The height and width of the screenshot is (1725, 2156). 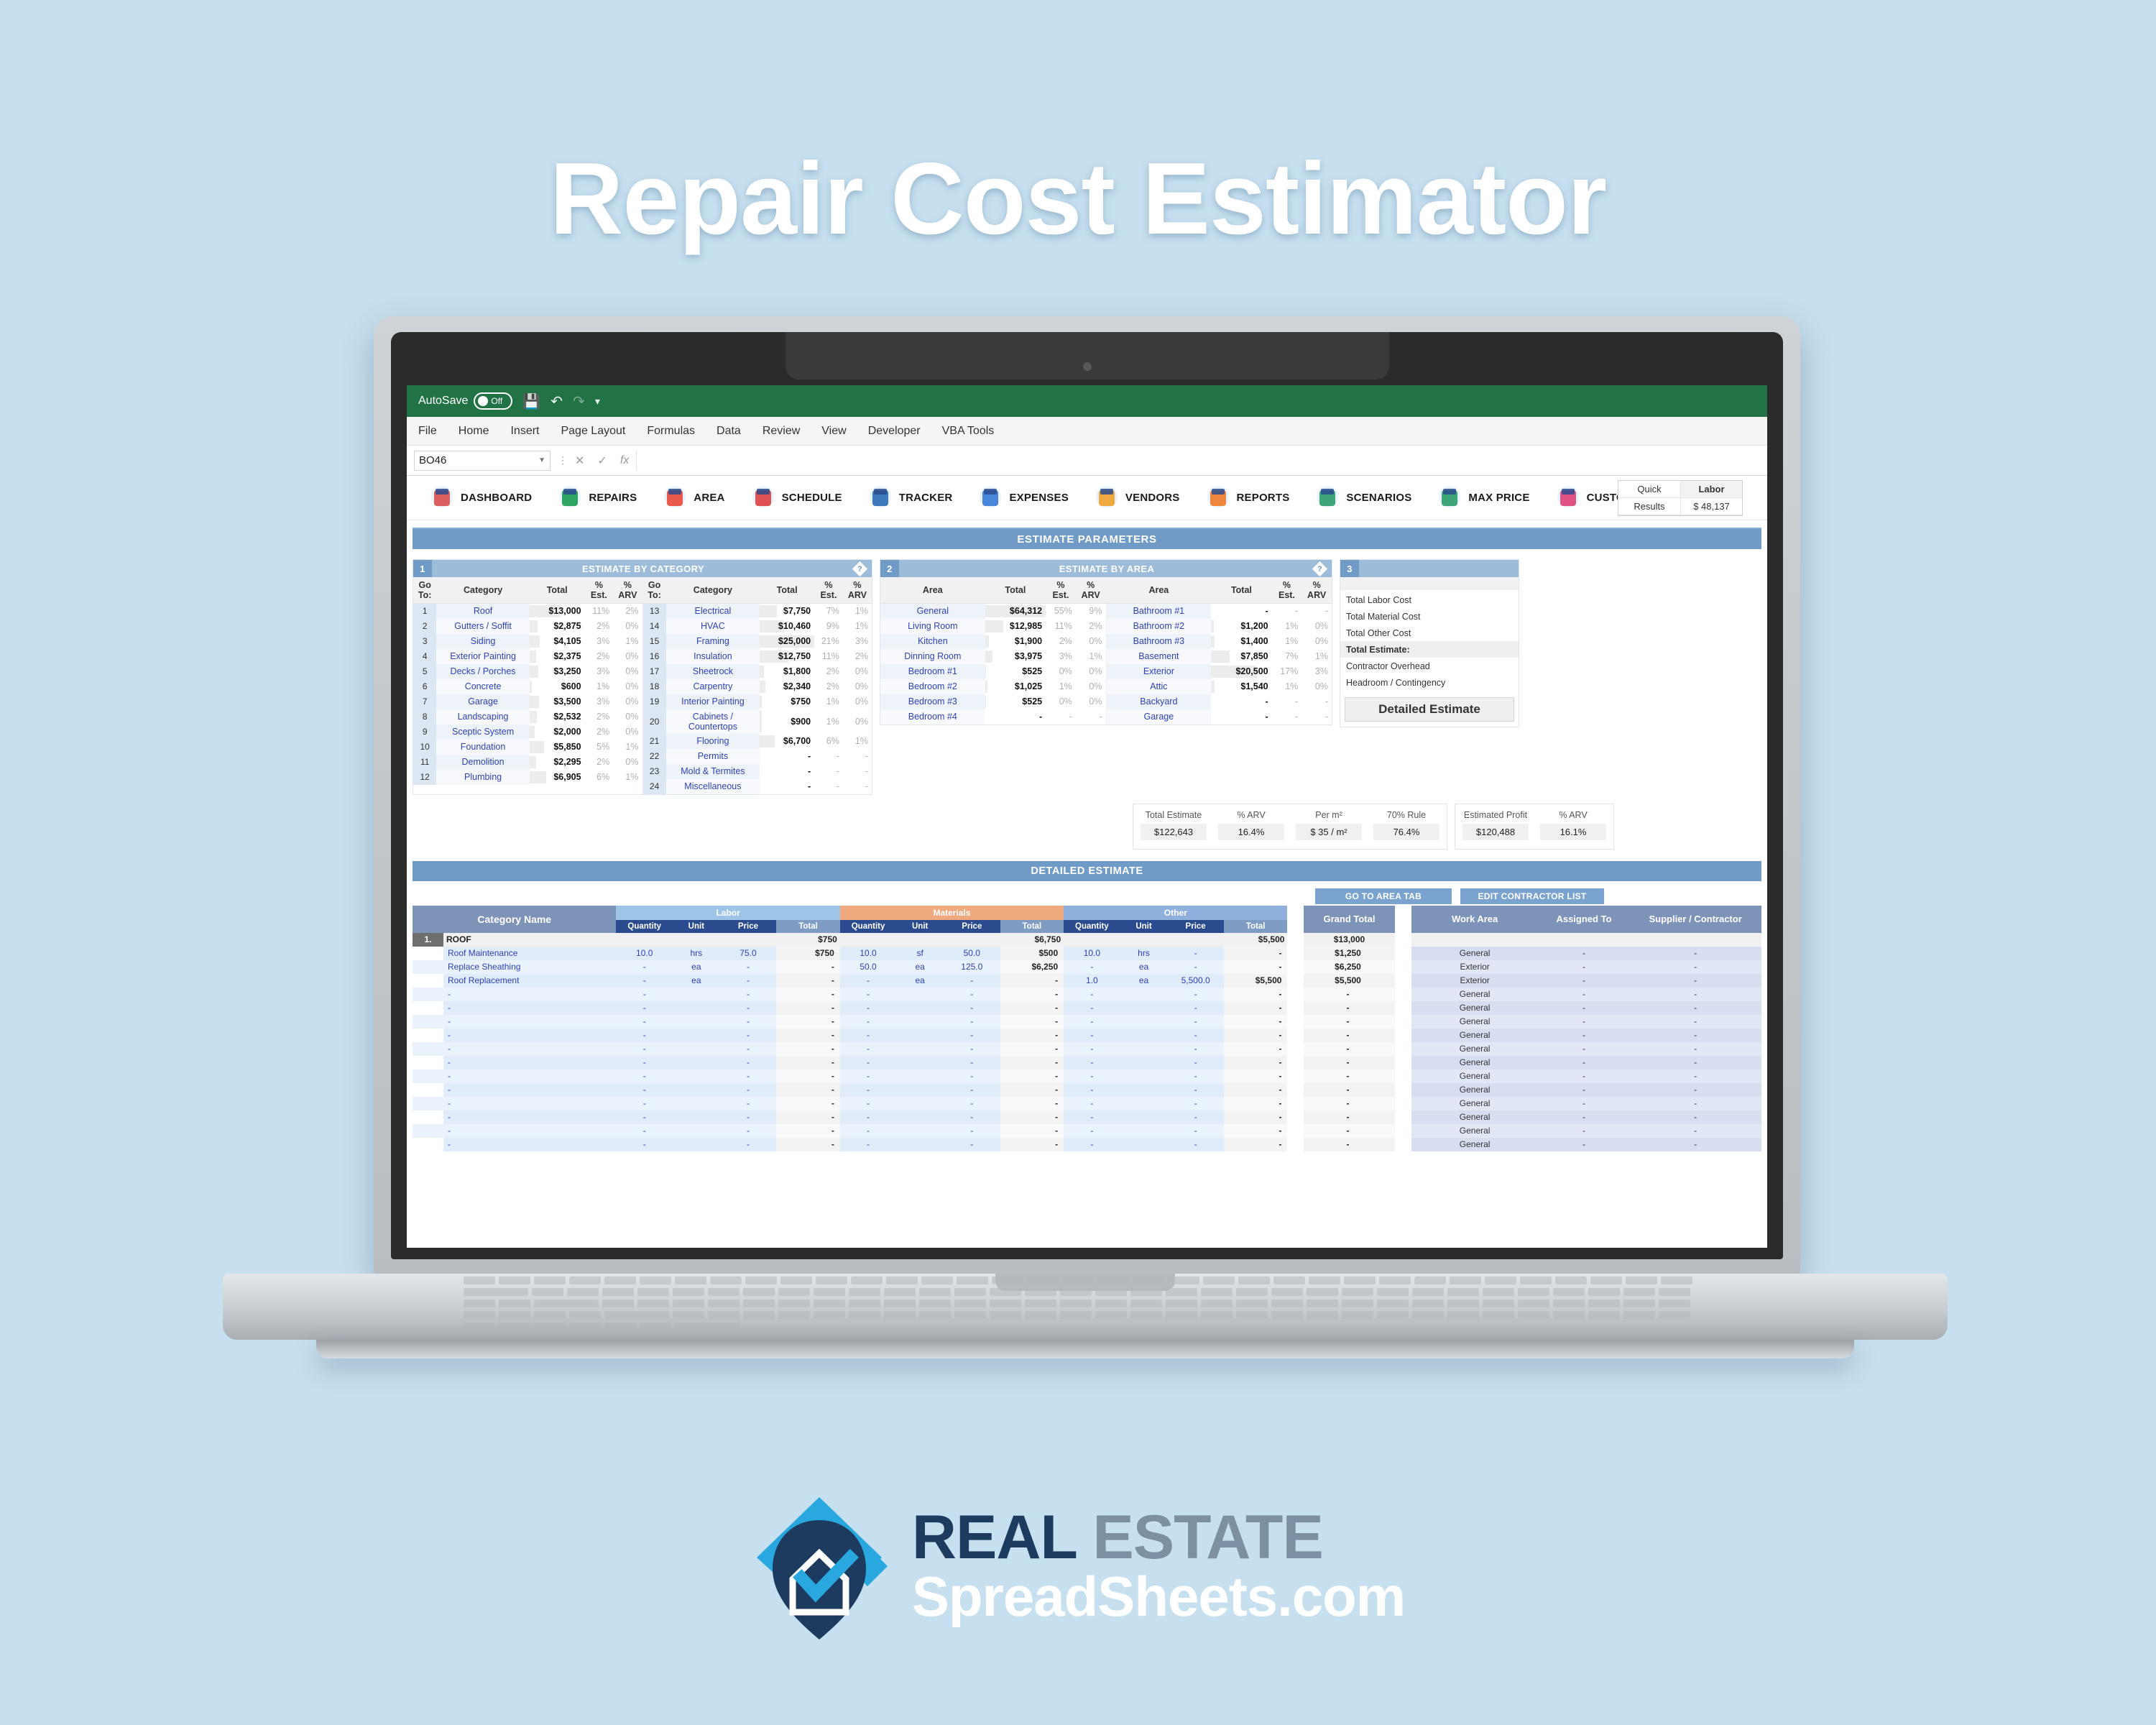 I want to click on work-area-cell: Exterior, so click(x=1475, y=980).